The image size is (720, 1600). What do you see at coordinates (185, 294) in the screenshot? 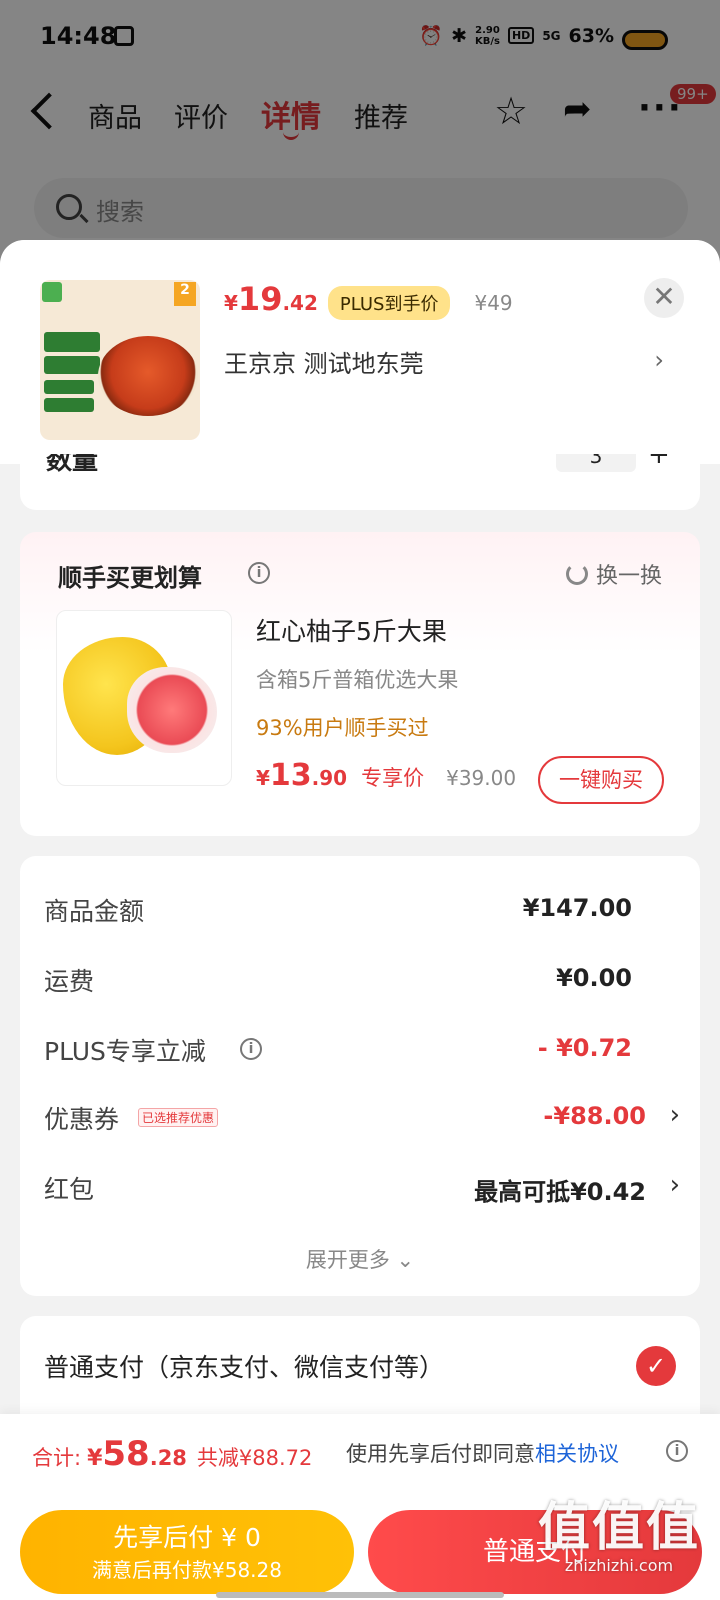
I see `thumbnail-badge: 2` at bounding box center [185, 294].